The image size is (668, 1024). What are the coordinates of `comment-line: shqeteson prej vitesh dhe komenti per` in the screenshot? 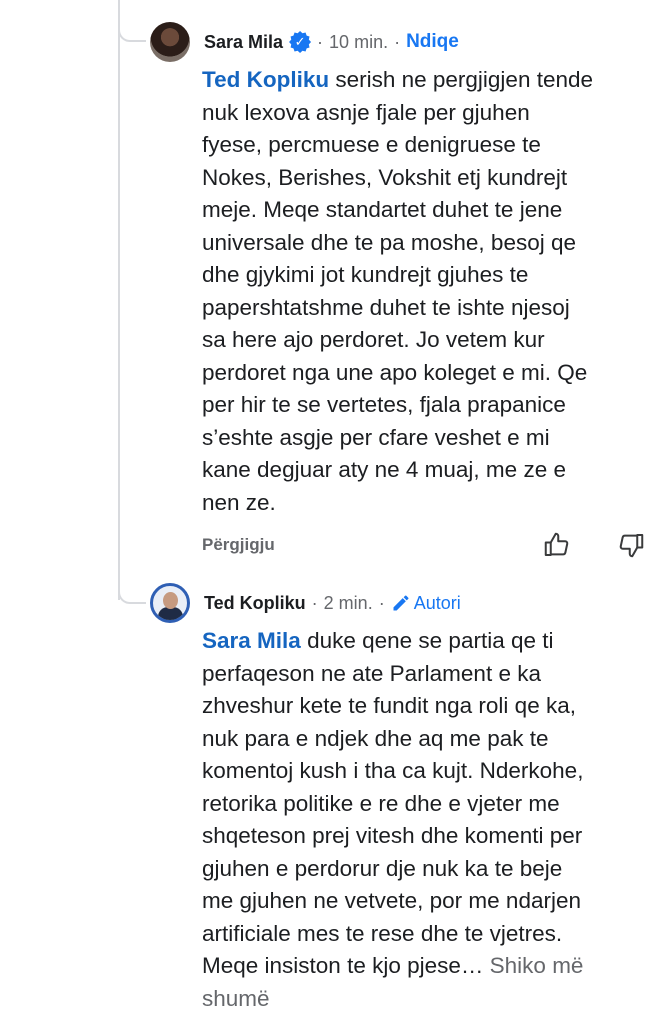 It's located at (392, 835).